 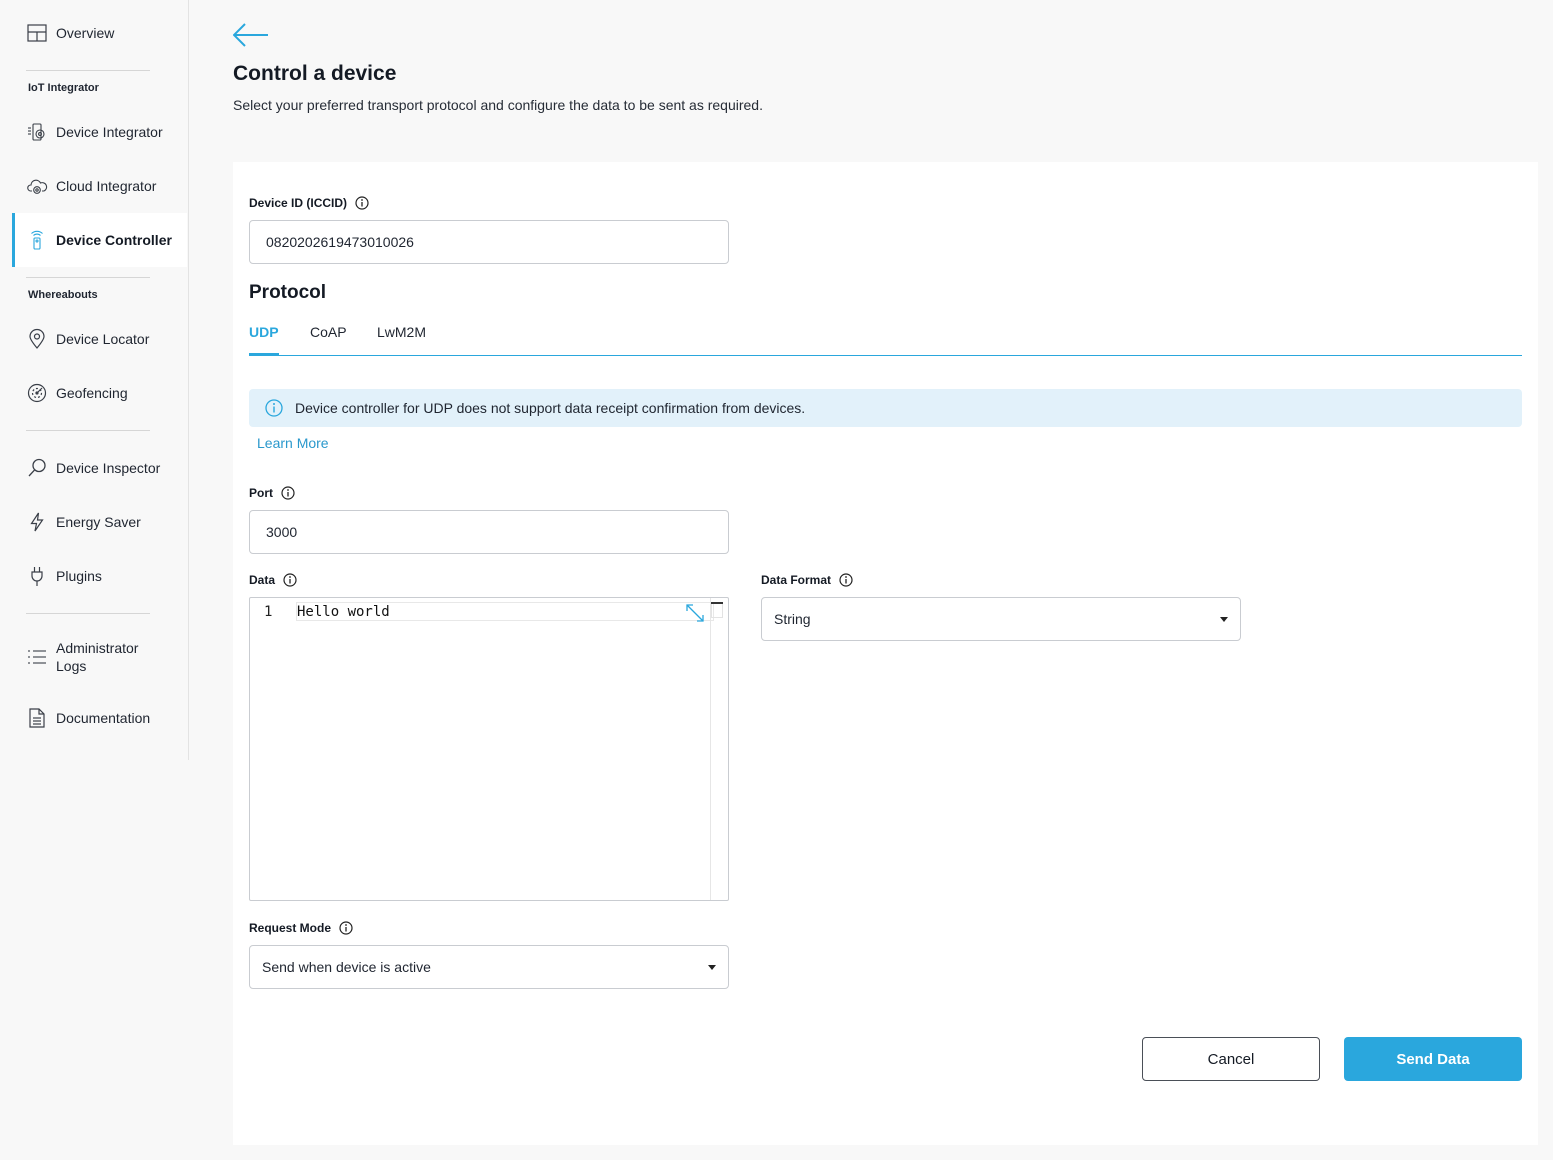 I want to click on request-mode-label: Request Mode, so click(x=301, y=928).